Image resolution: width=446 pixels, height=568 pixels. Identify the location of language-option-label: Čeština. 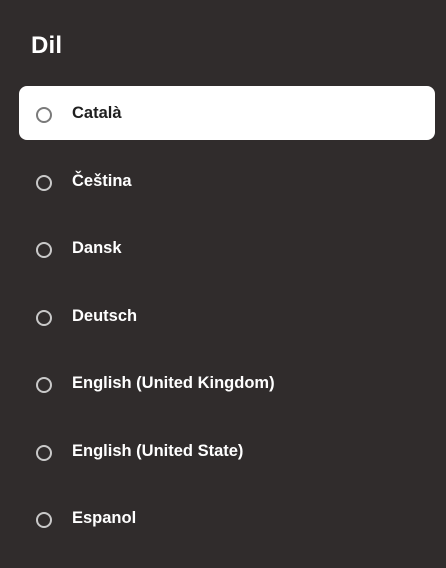
(102, 180).